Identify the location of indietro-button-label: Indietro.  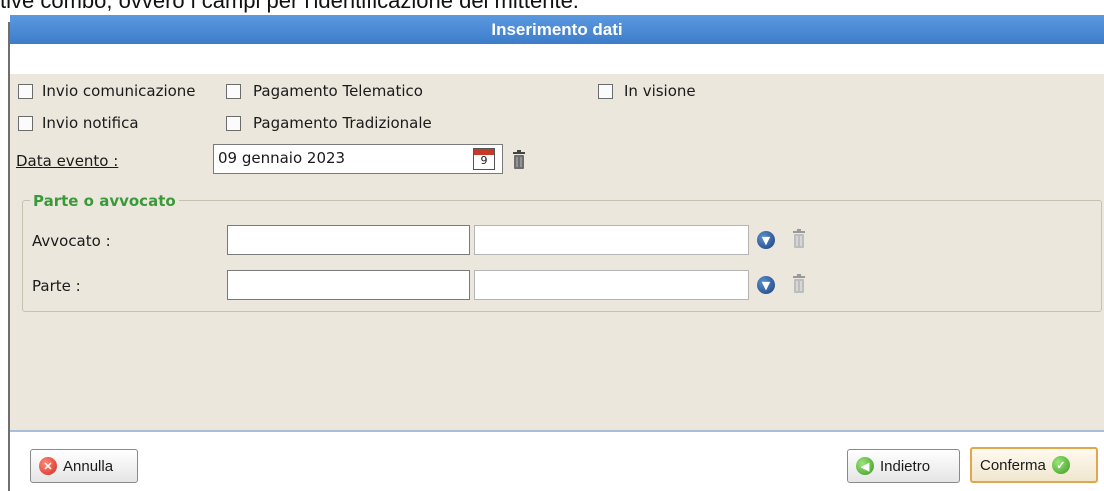
(905, 466).